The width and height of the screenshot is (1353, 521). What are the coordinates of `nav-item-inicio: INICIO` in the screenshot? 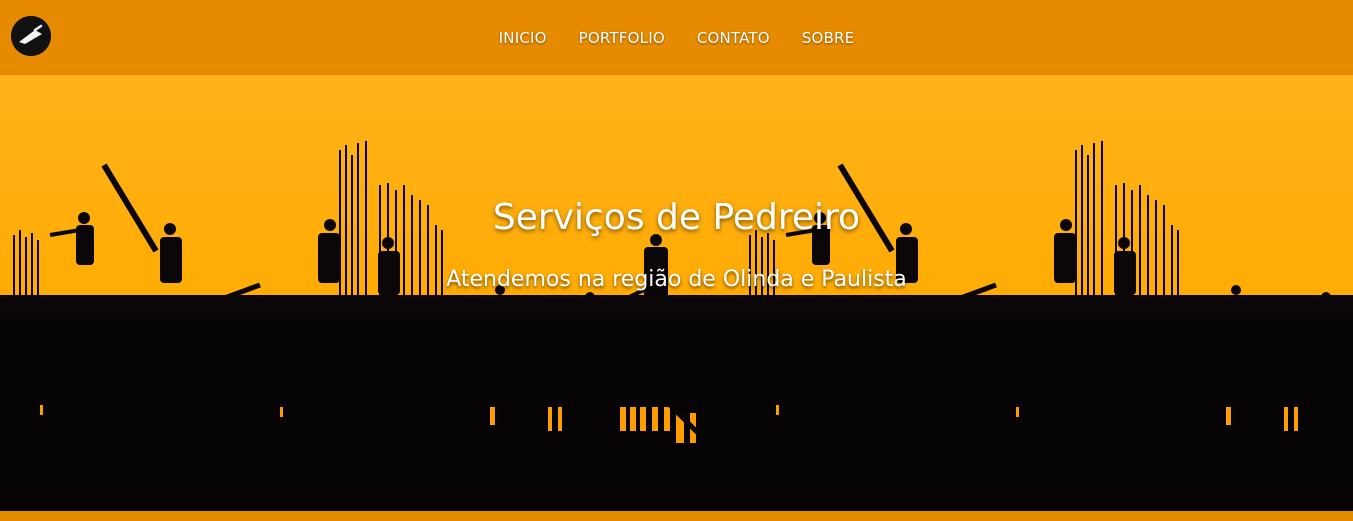 It's located at (523, 38).